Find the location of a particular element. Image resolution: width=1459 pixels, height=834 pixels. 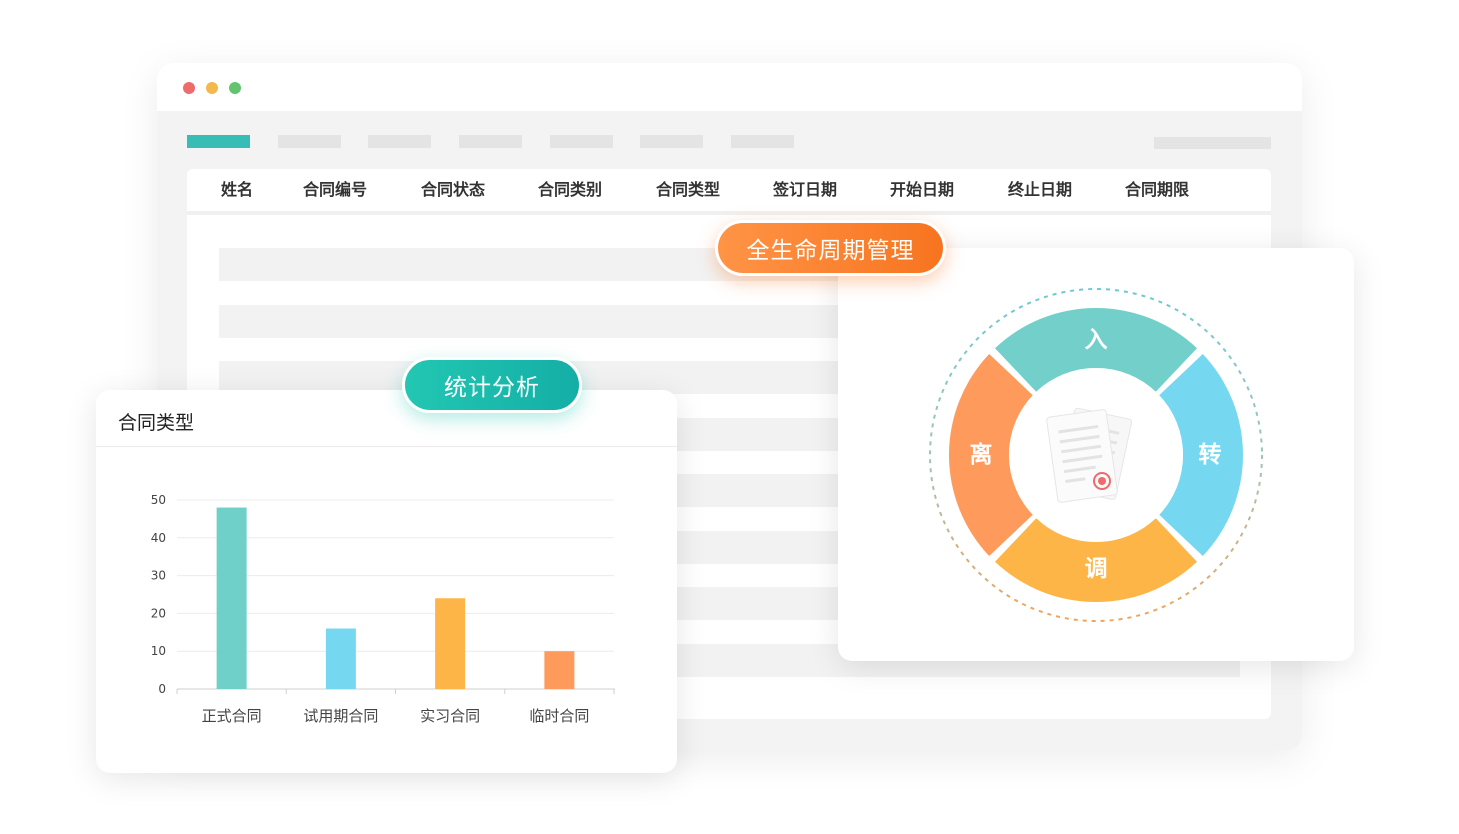

maximize-window-button is located at coordinates (235, 88).